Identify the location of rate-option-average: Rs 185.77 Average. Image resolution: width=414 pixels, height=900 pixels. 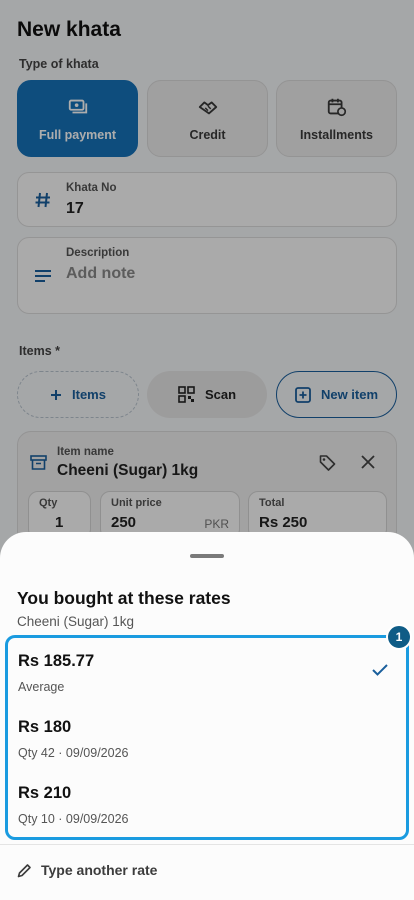
(207, 670).